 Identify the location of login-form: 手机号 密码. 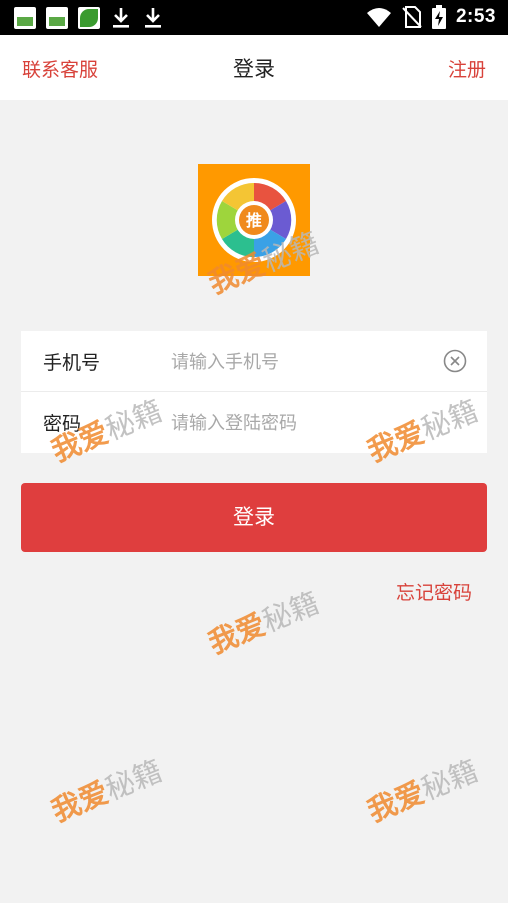
(254, 392).